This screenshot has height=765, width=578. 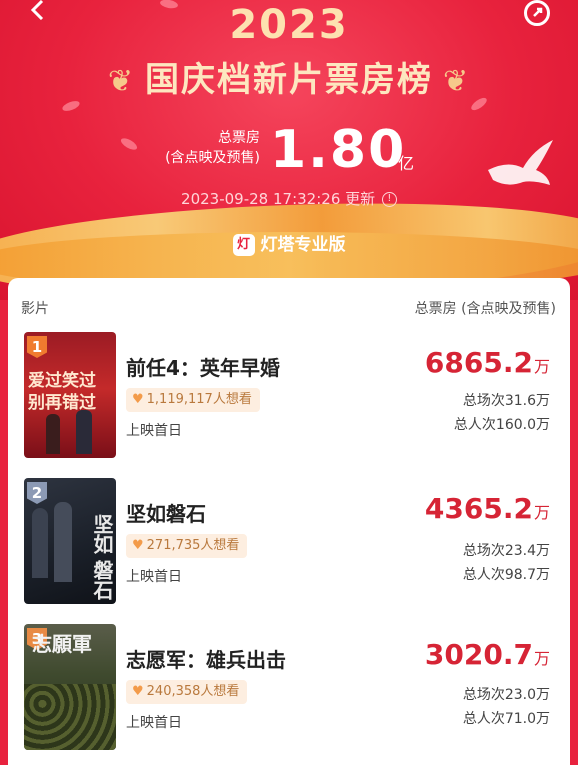 What do you see at coordinates (212, 158) in the screenshot?
I see `total-label-line2: (含点映及预售)` at bounding box center [212, 158].